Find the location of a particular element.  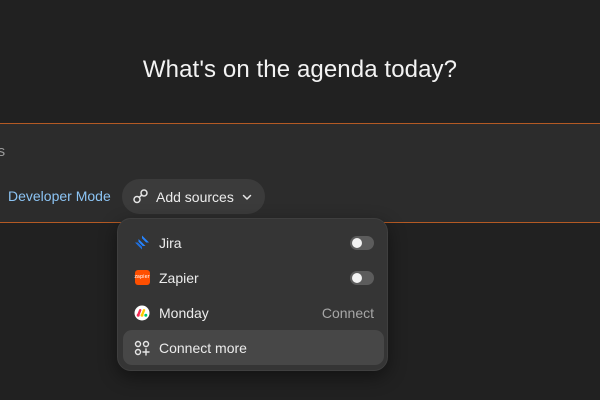

menu-item-label: Zapier is located at coordinates (179, 277).